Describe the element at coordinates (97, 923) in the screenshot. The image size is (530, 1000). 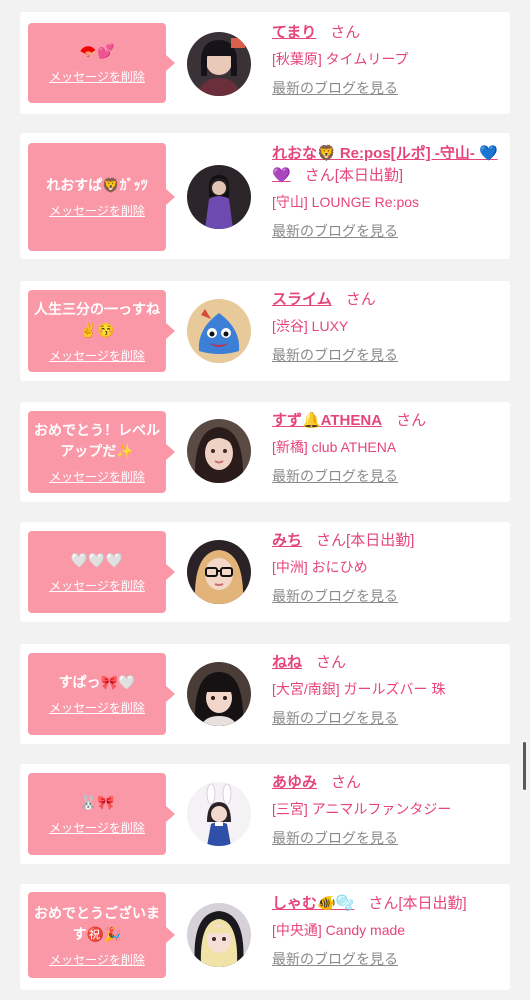
I see `message-text: おめでとうございます㊗️🎉` at that location.